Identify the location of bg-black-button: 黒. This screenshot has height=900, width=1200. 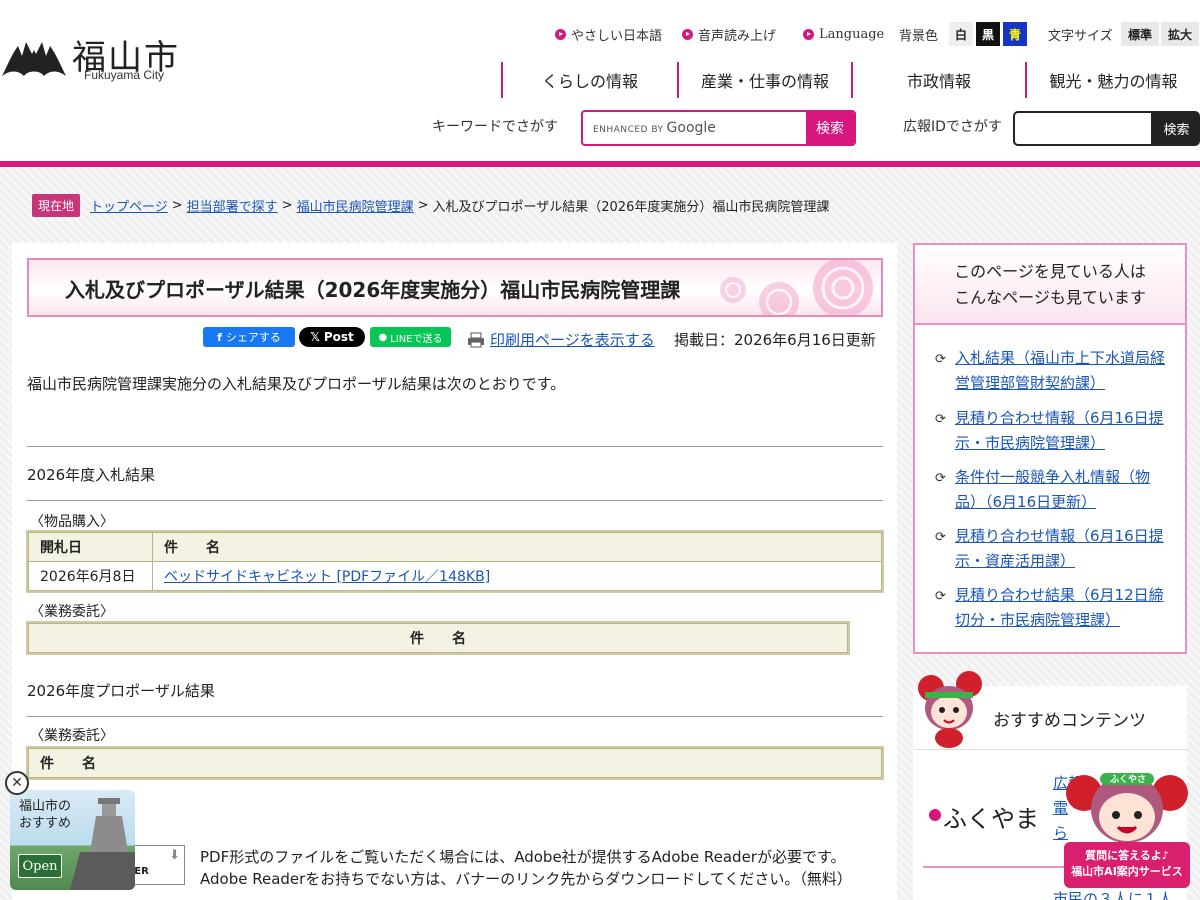
(988, 34).